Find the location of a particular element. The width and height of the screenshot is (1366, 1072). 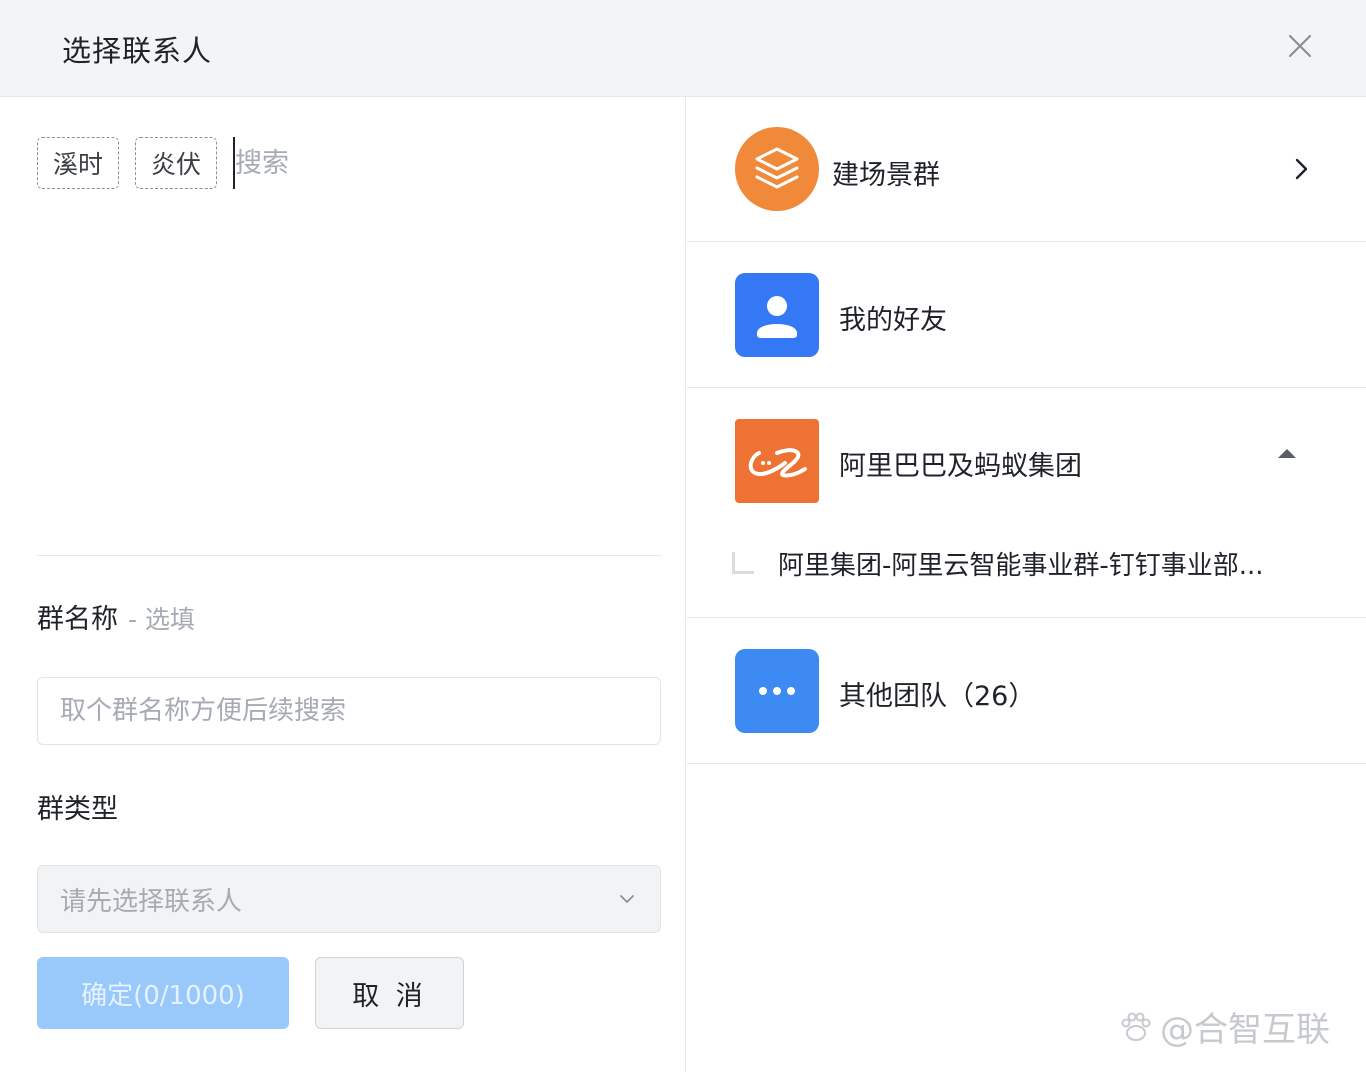

dialog-header: 选择联系人 is located at coordinates (683, 48).